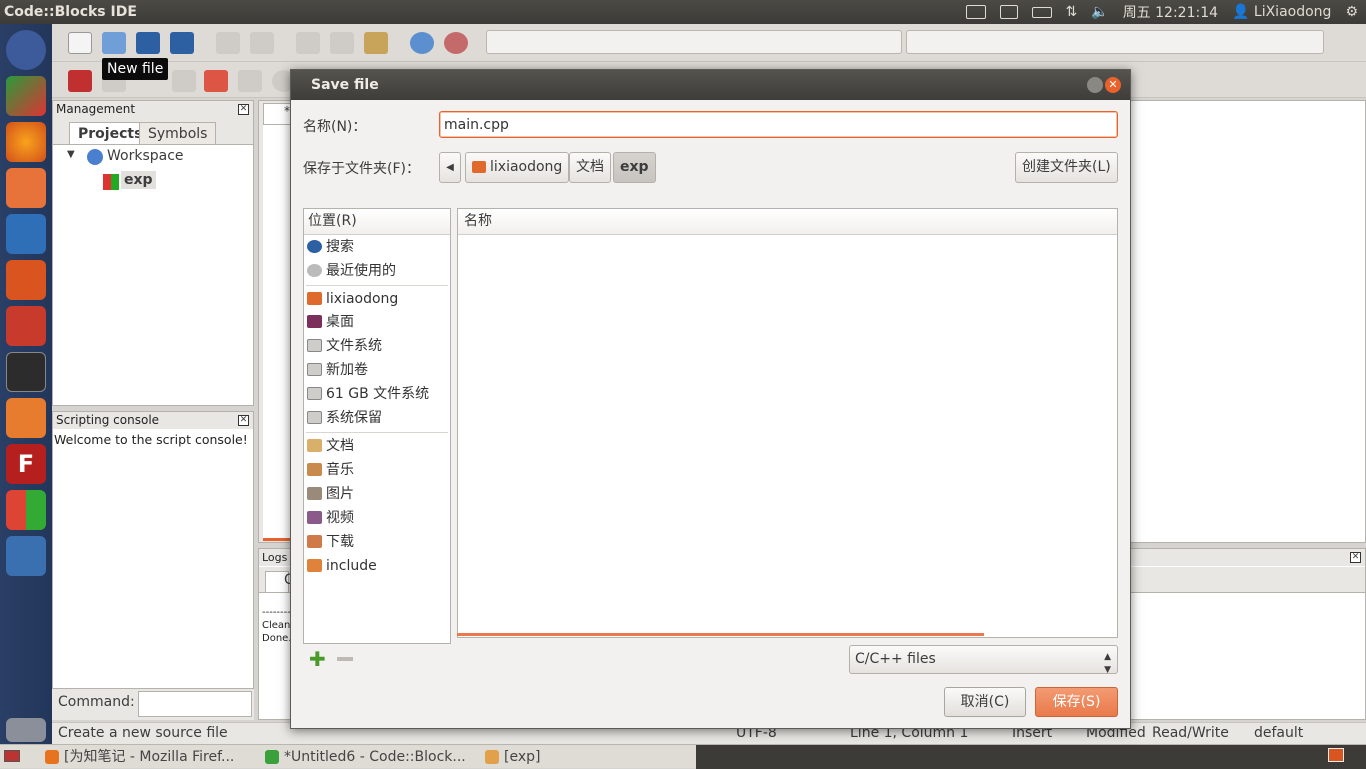  I want to click on mail-icon, so click(1008, 12).